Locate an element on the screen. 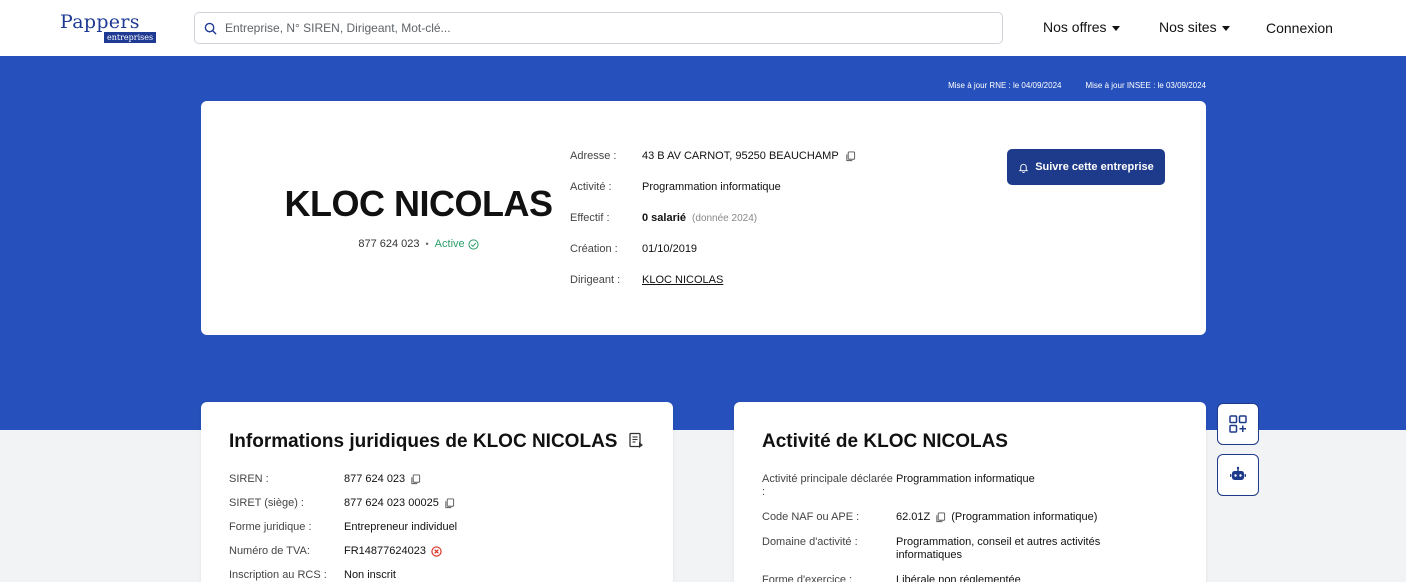 Image resolution: width=1406 pixels, height=582 pixels. status-badge: Active is located at coordinates (457, 244).